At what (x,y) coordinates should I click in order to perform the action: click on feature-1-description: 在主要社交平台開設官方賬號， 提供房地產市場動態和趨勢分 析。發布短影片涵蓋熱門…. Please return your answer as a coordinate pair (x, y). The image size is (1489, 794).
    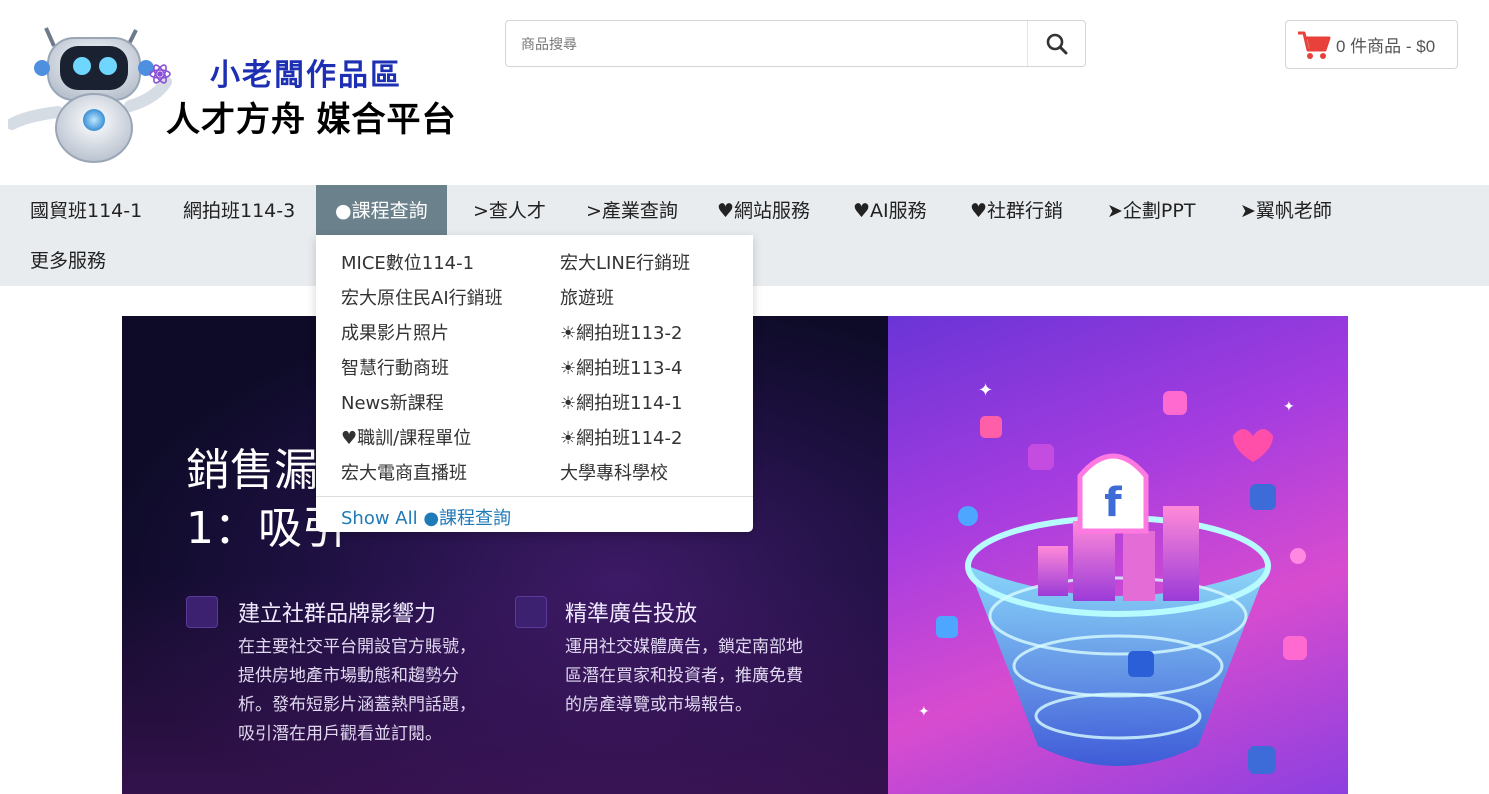
    Looking at the image, I should click on (357, 691).